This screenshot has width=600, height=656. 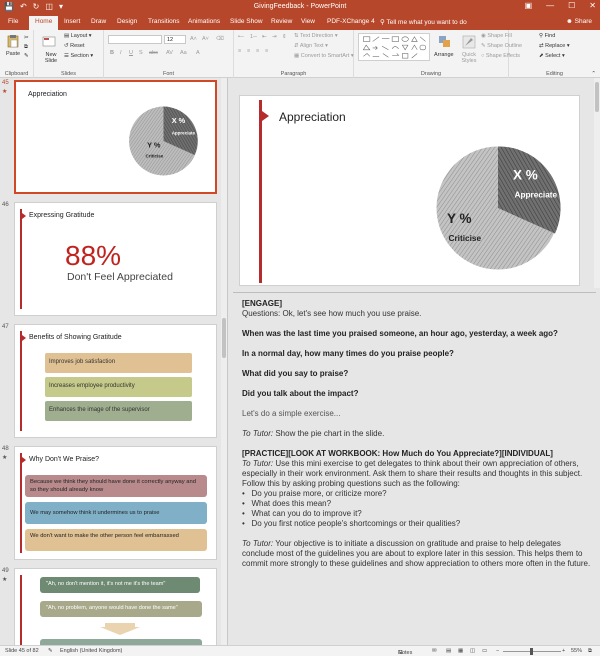 What do you see at coordinates (49, 42) in the screenshot?
I see `new-slide-icon` at bounding box center [49, 42].